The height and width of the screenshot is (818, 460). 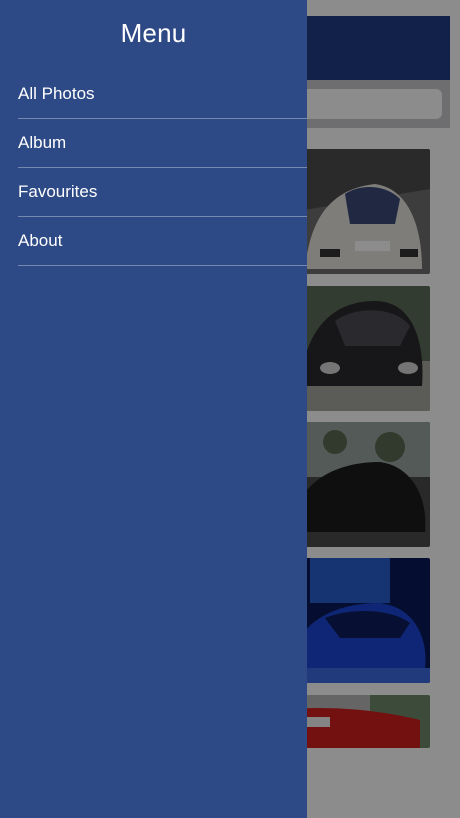 What do you see at coordinates (162, 241) in the screenshot?
I see `menu-item-about: About` at bounding box center [162, 241].